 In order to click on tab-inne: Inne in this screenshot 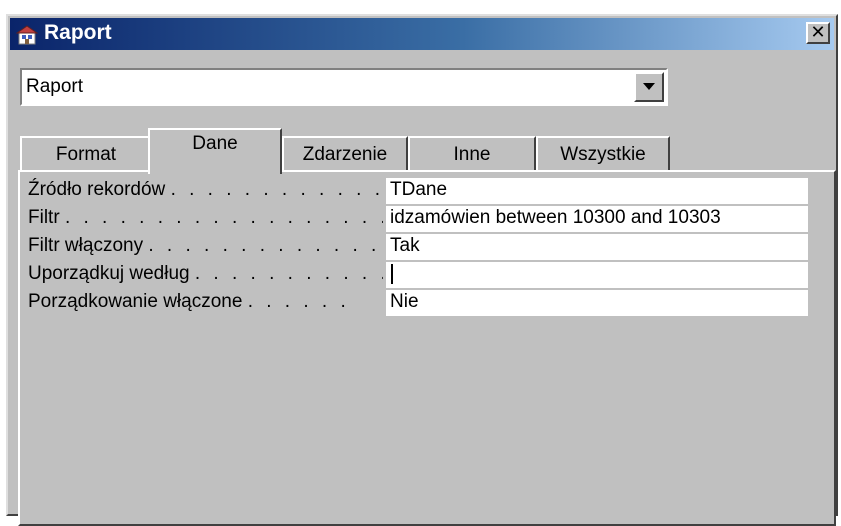, I will do `click(472, 154)`.